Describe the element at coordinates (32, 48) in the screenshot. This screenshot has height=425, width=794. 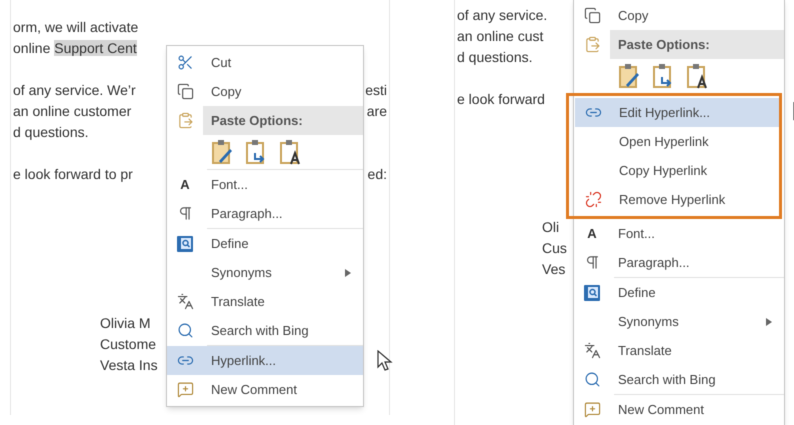
I see `document-text: online` at that location.